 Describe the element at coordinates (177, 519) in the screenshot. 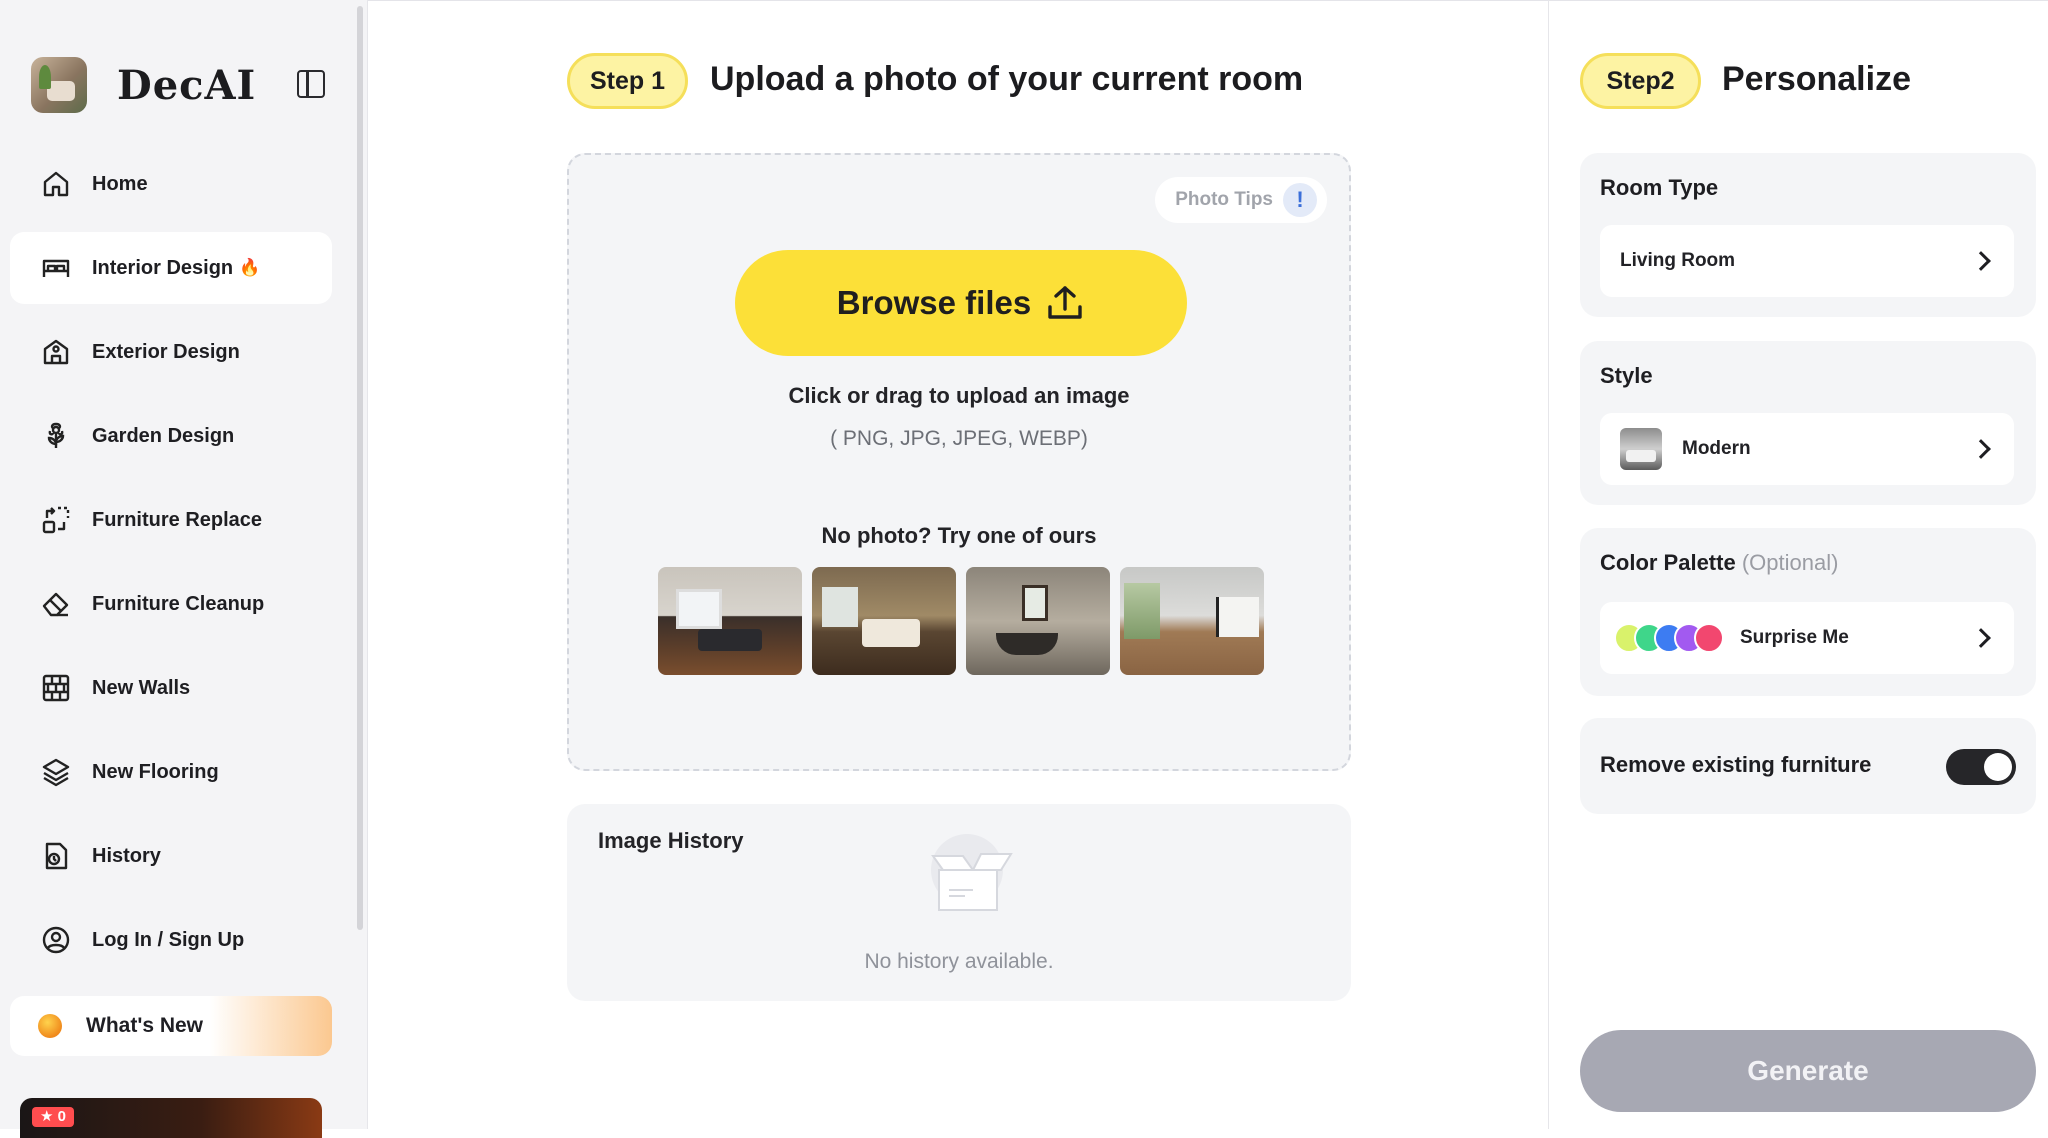

I see `sidebar-item-label: Furniture Replace` at that location.